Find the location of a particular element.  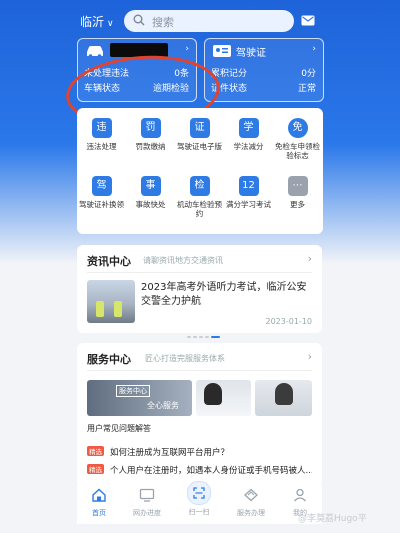

service-label: 满分学习考试 is located at coordinates (248, 204).